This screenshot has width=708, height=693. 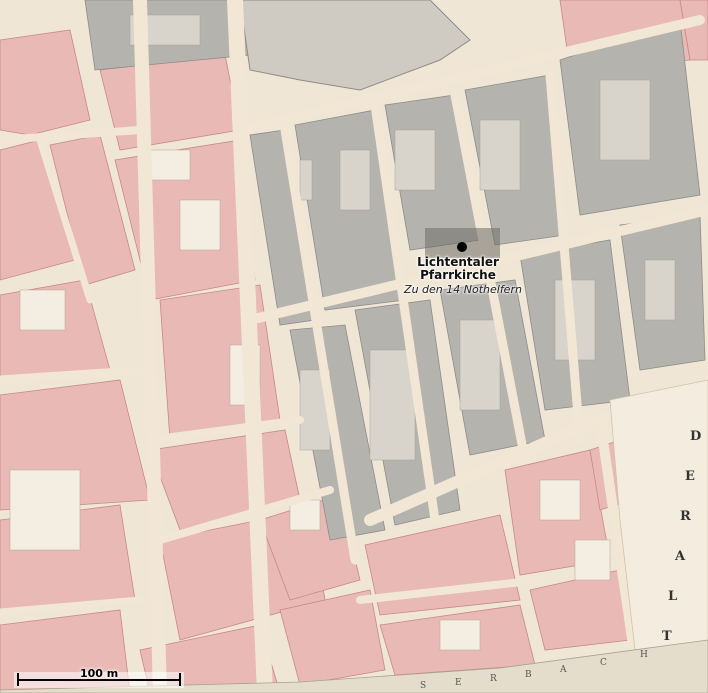 I want to click on map-letter-stream: H, so click(x=644, y=655).